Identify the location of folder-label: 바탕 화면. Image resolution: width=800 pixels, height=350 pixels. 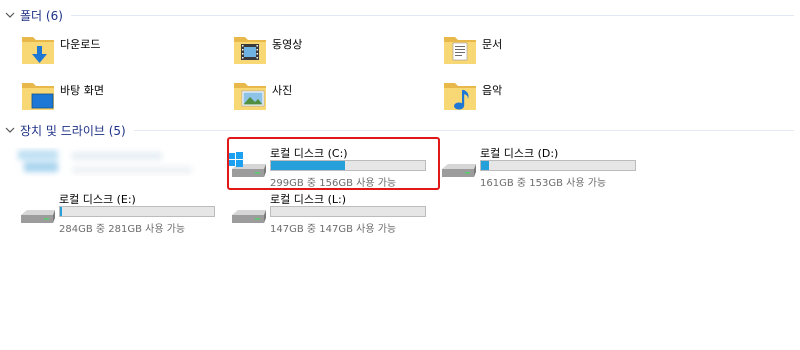
(82, 90).